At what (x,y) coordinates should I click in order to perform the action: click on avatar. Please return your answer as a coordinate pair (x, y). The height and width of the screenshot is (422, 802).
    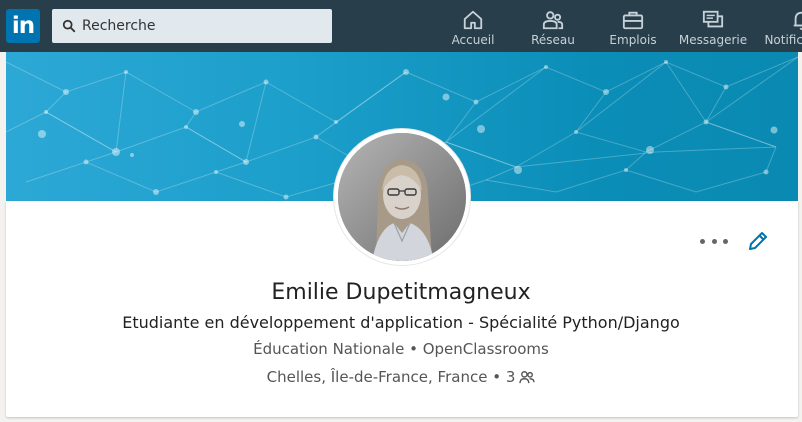
    Looking at the image, I should click on (402, 197).